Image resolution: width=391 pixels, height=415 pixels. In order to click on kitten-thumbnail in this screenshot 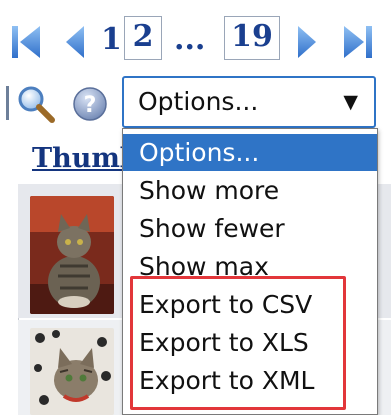, I will do `click(72, 371)`.